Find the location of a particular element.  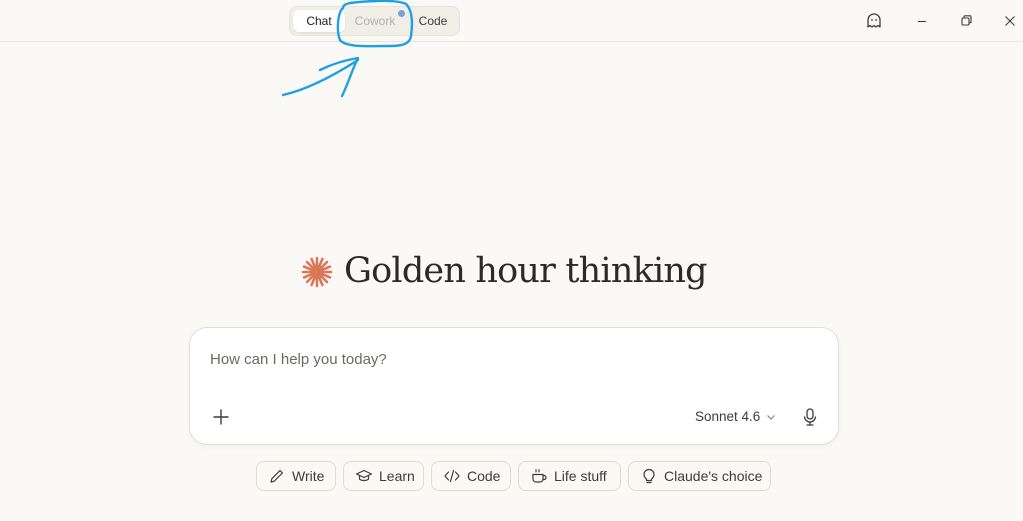

mode-switcher: Chat Cowork Code is located at coordinates (374, 21).